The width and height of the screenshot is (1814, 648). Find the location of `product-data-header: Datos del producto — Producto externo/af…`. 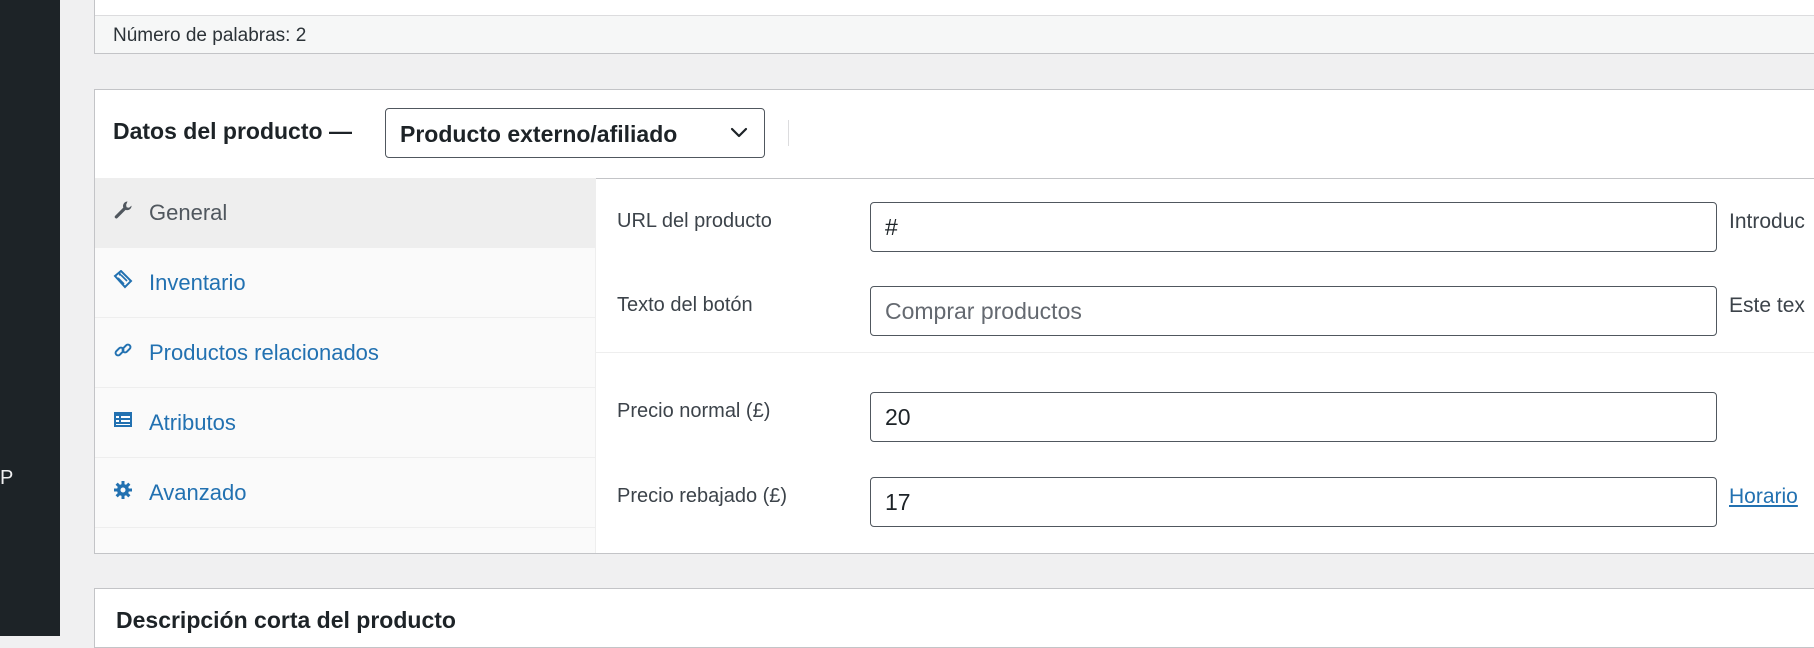

product-data-header: Datos del producto — Producto externo/af… is located at coordinates (954, 134).